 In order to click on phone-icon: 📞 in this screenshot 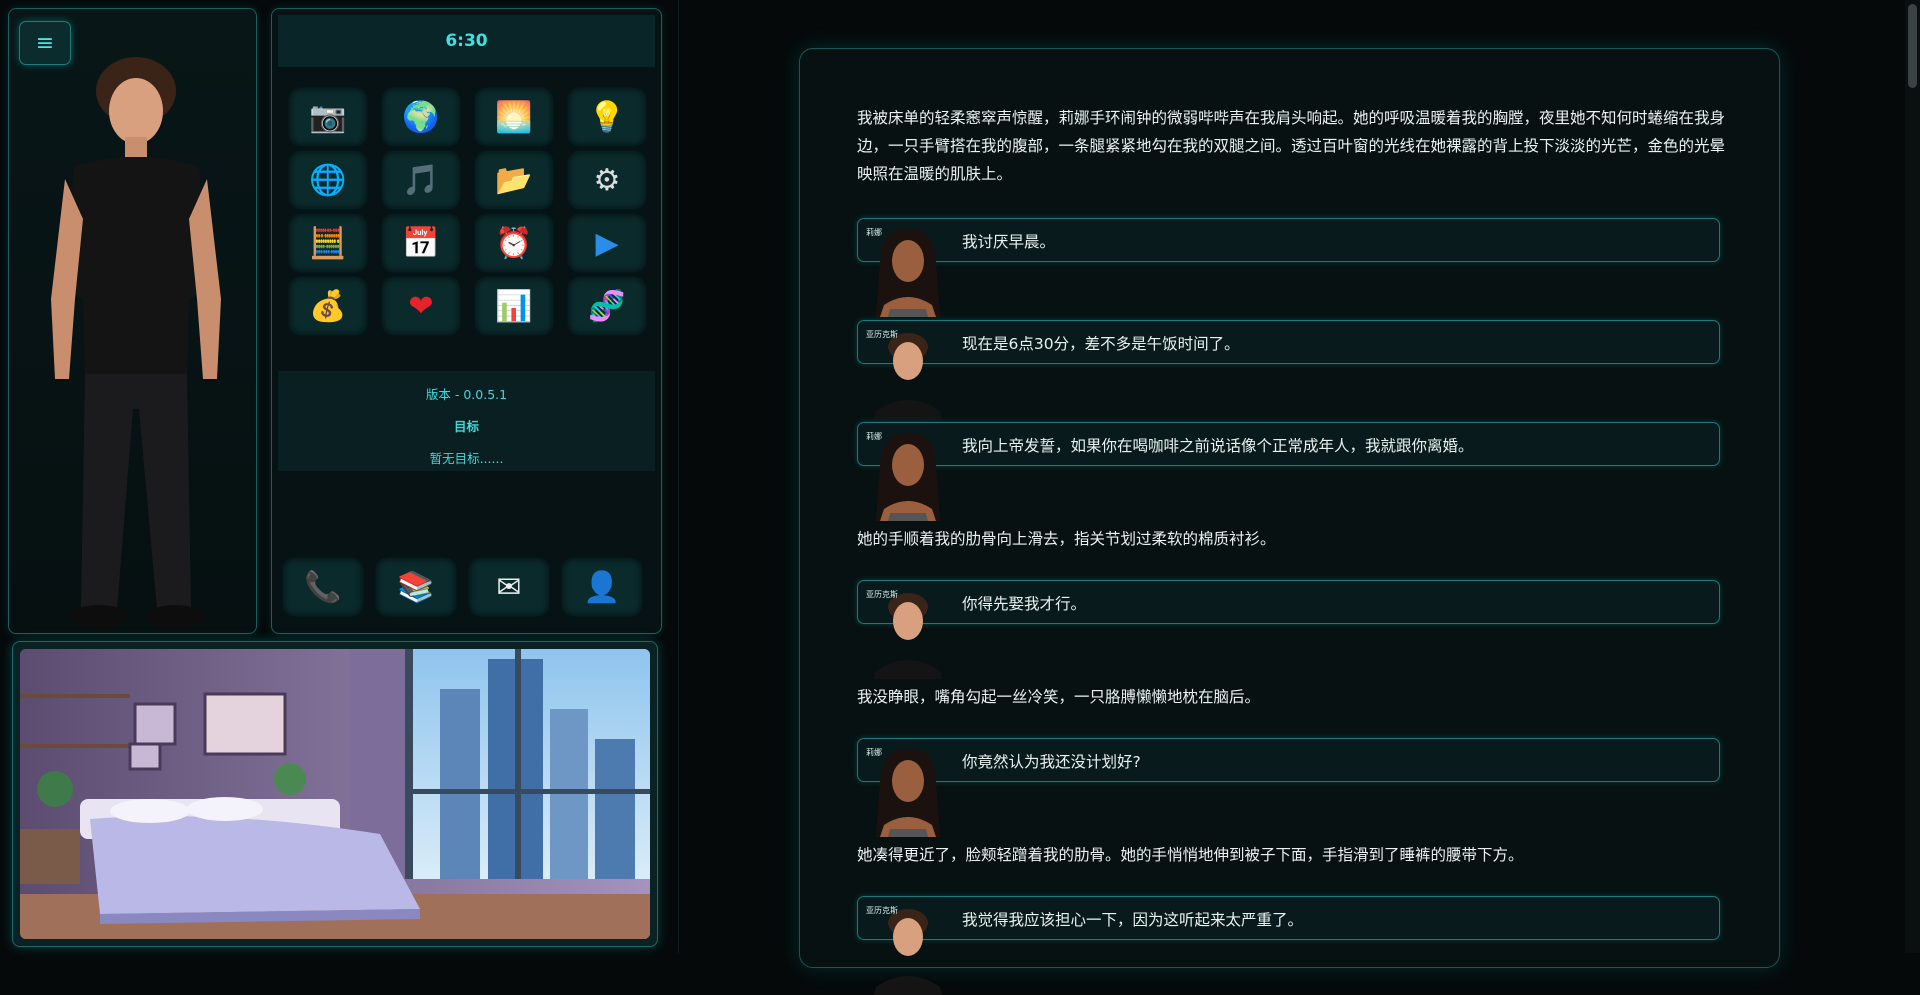, I will do `click(323, 587)`.